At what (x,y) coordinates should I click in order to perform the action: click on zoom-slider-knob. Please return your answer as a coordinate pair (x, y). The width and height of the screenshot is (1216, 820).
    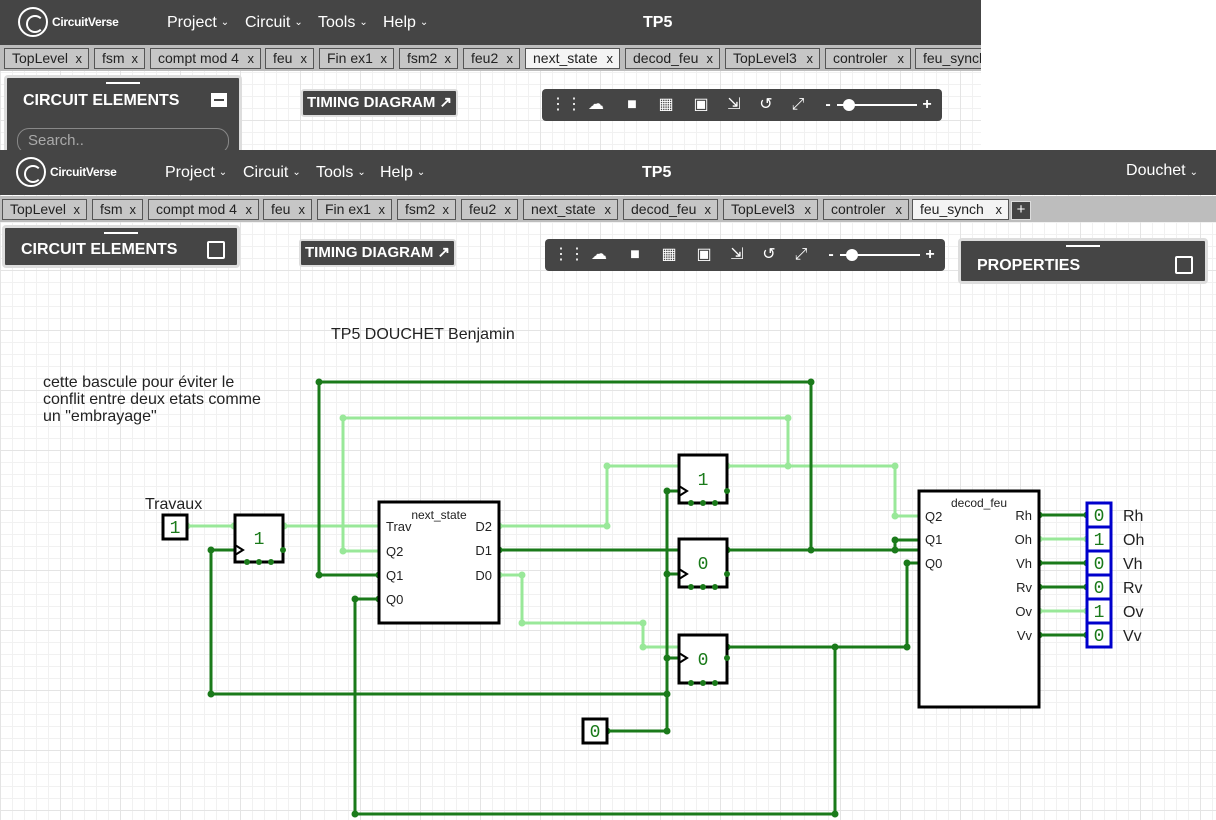
    Looking at the image, I should click on (849, 105).